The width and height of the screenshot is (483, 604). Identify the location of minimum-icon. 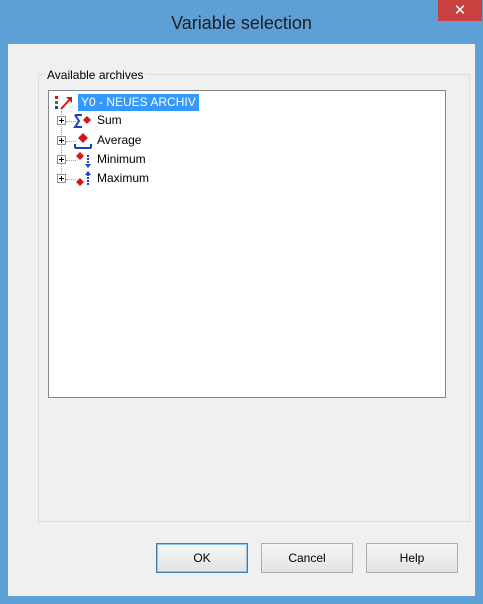
(83, 160).